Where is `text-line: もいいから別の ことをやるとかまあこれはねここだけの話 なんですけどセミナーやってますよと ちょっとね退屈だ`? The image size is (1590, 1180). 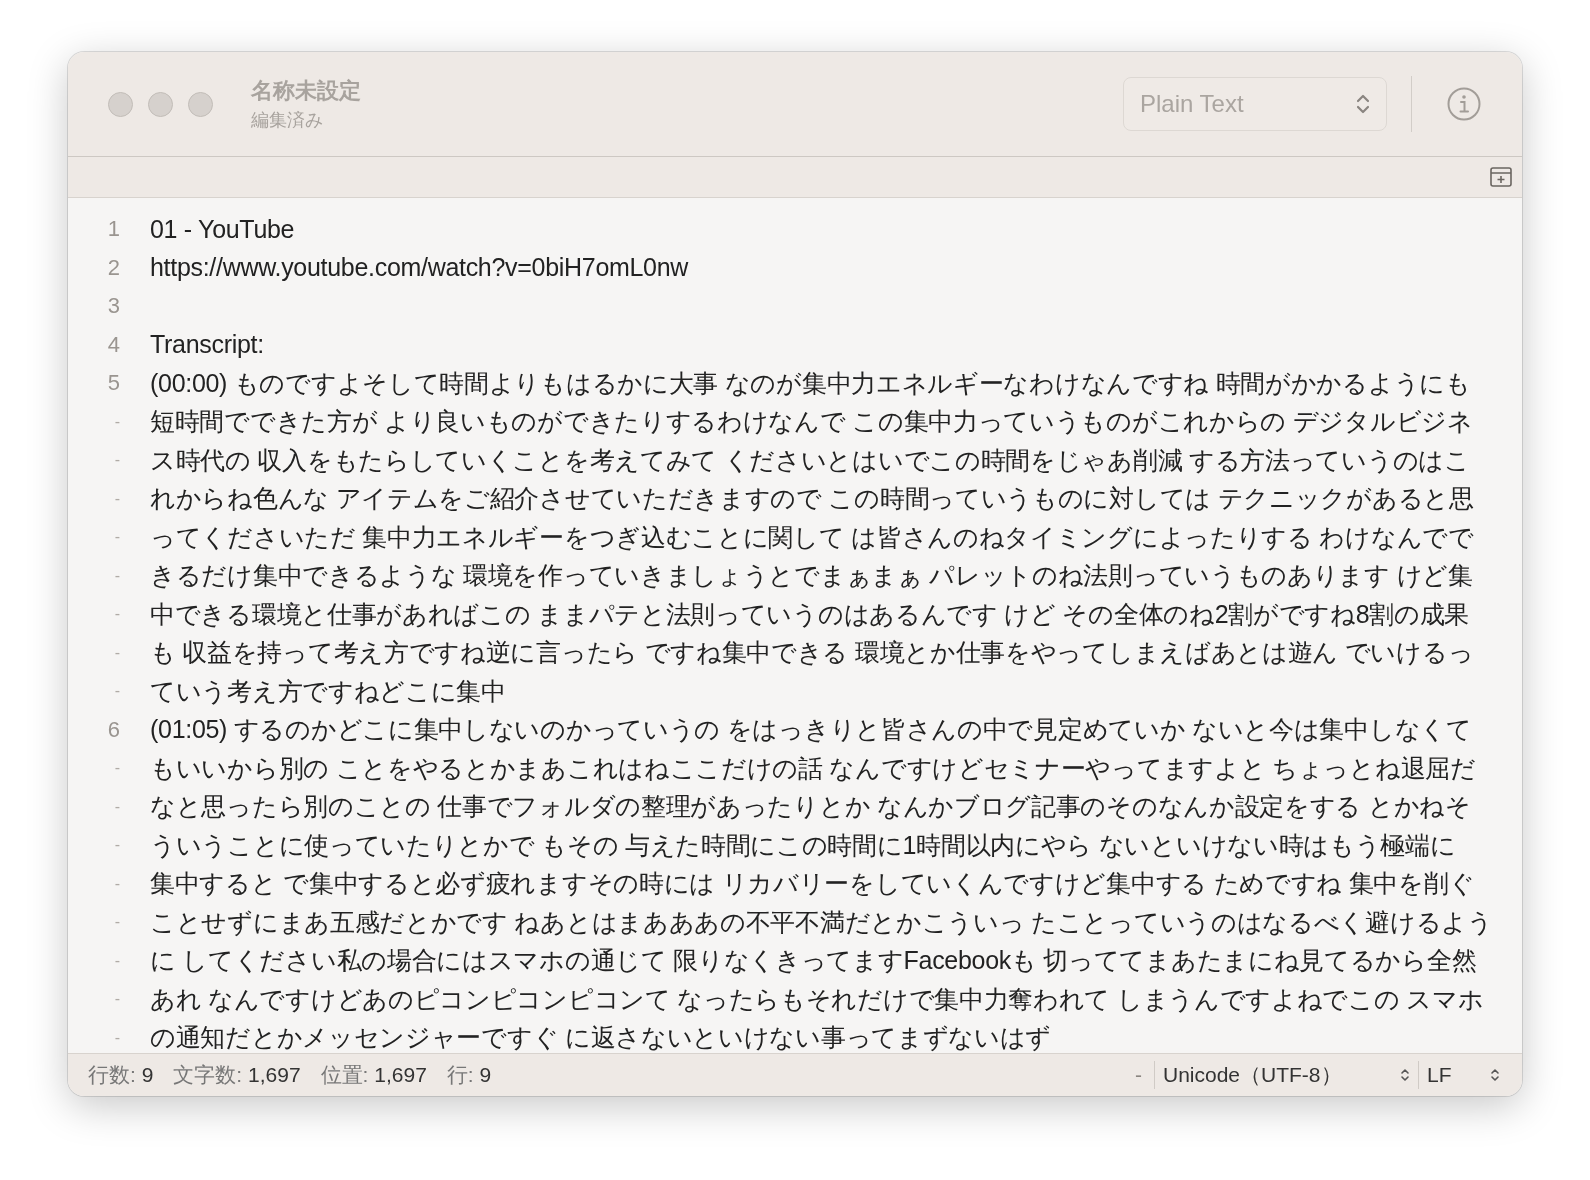
text-line: もいいから別の ことをやるとかまあこれはねここだけの話 なんですけどセミナーやってますよと ちょっとね退屈だ is located at coordinates (813, 768).